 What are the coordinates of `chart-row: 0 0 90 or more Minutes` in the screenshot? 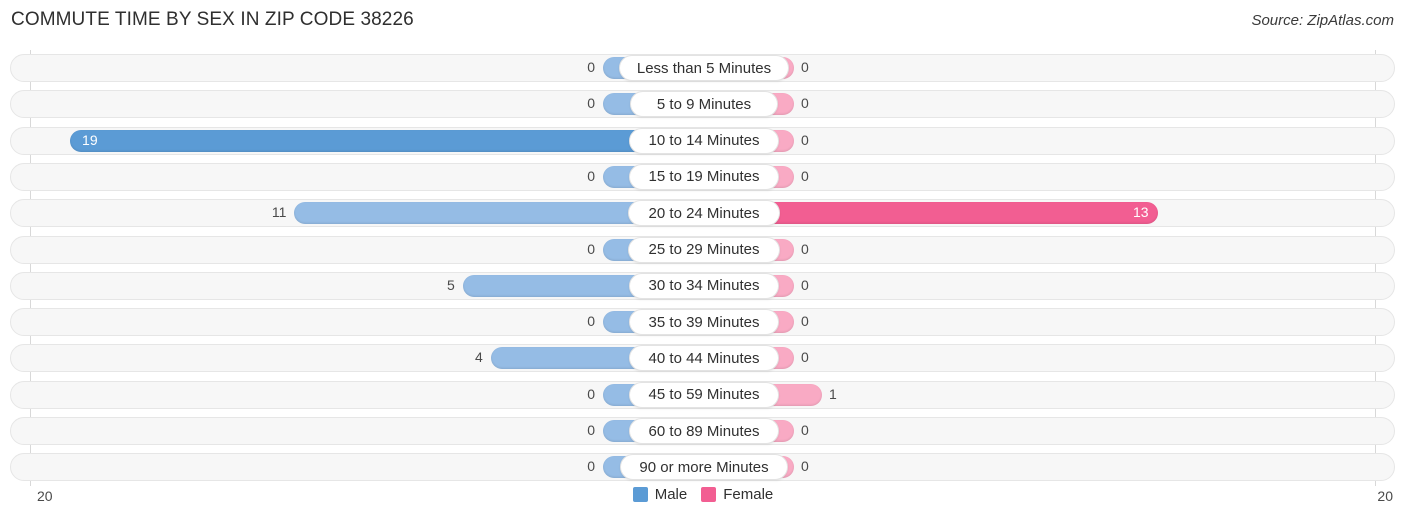 It's located at (702, 467).